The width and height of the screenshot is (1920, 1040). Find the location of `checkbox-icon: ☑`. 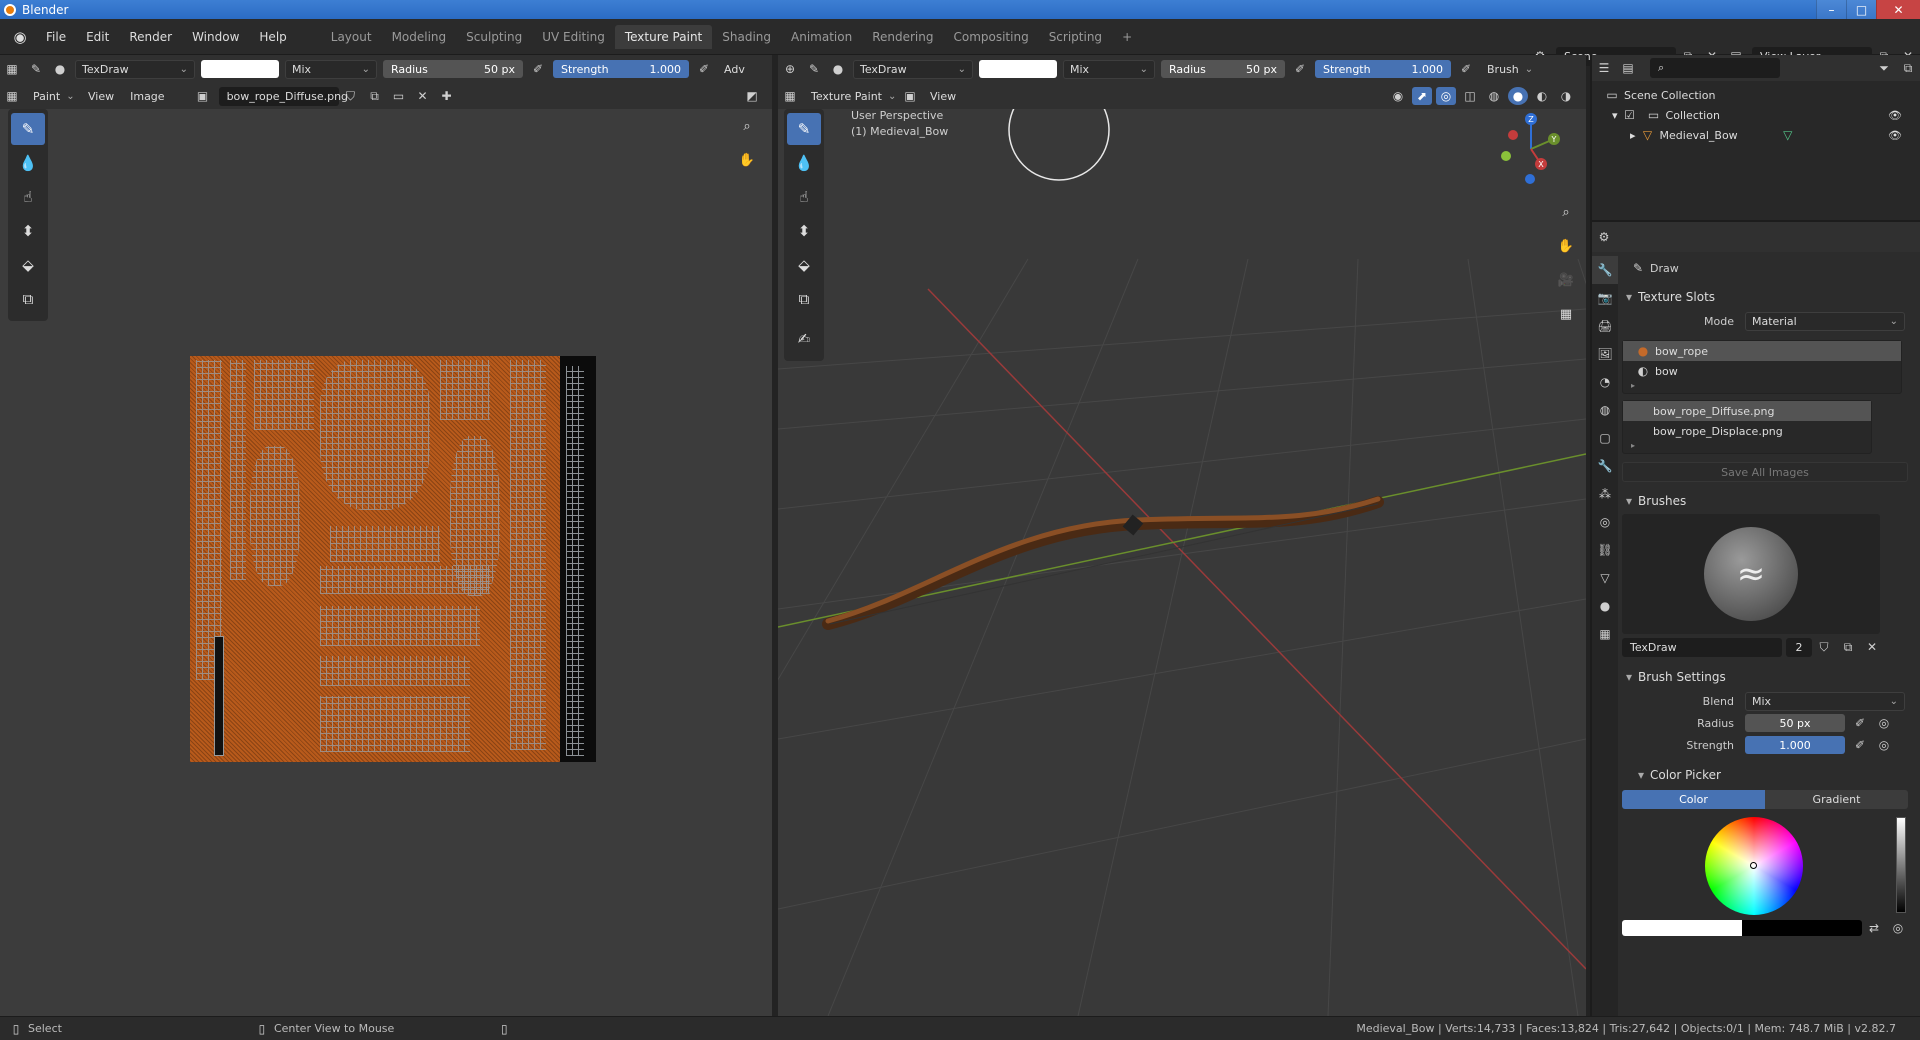

checkbox-icon: ☑ is located at coordinates (1630, 115).